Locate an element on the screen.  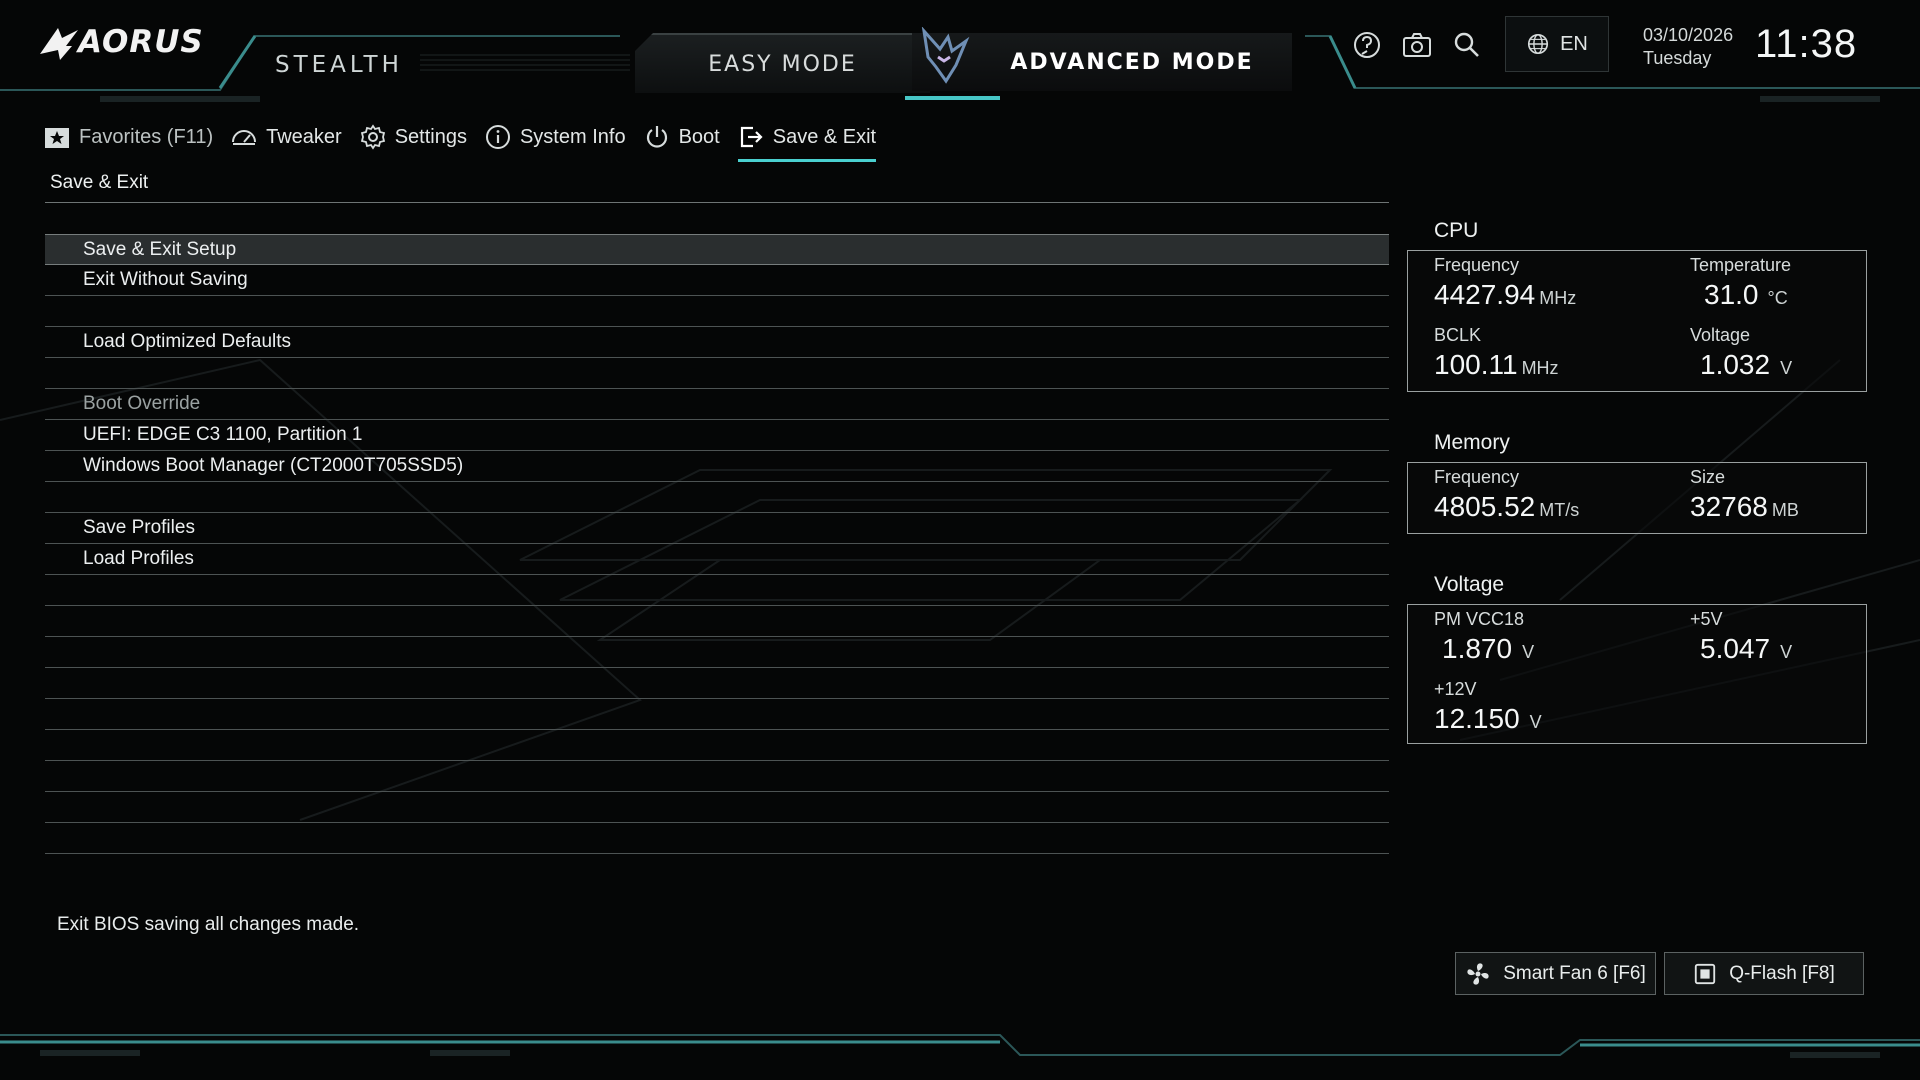
option-label: UEFI: EDGE C3 1100, Partition 1 is located at coordinates (223, 434).